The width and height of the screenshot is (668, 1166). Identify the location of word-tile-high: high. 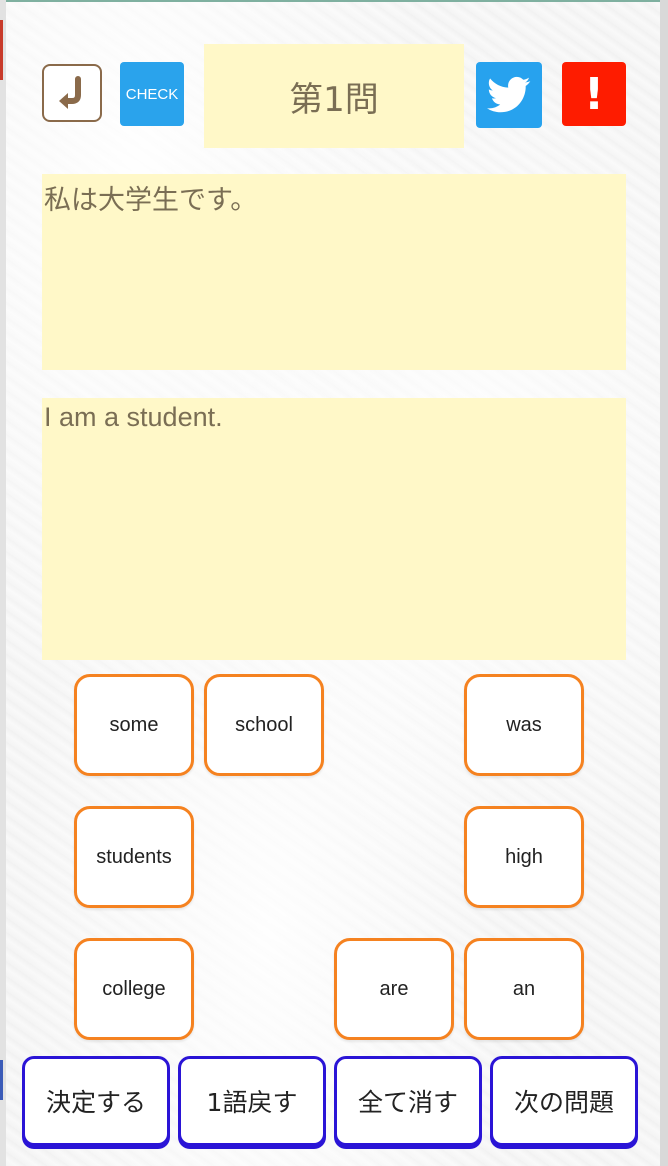
(524, 857).